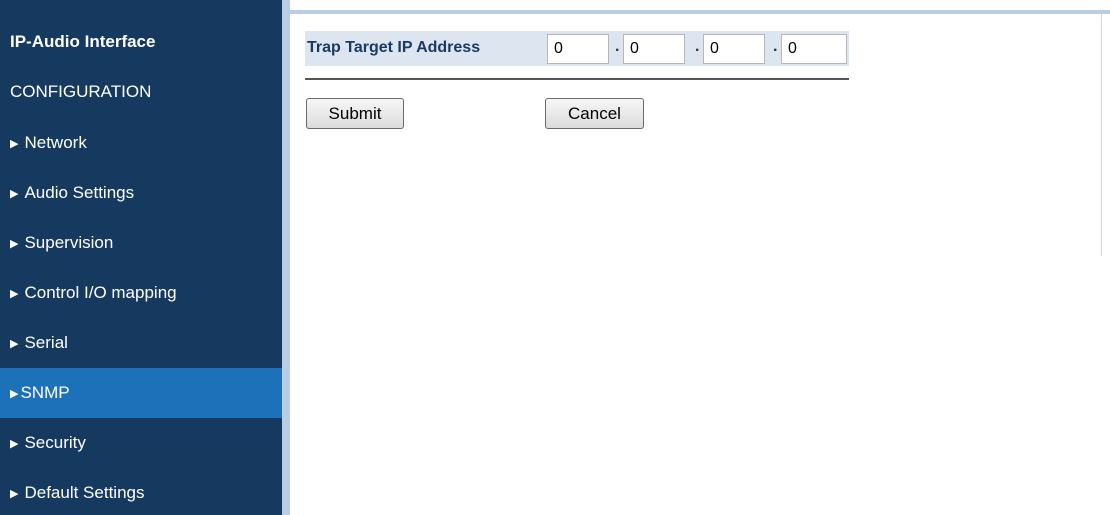 This screenshot has width=1110, height=515. What do you see at coordinates (141, 393) in the screenshot?
I see `sidebar-item-snmp: ▶ SNMP` at bounding box center [141, 393].